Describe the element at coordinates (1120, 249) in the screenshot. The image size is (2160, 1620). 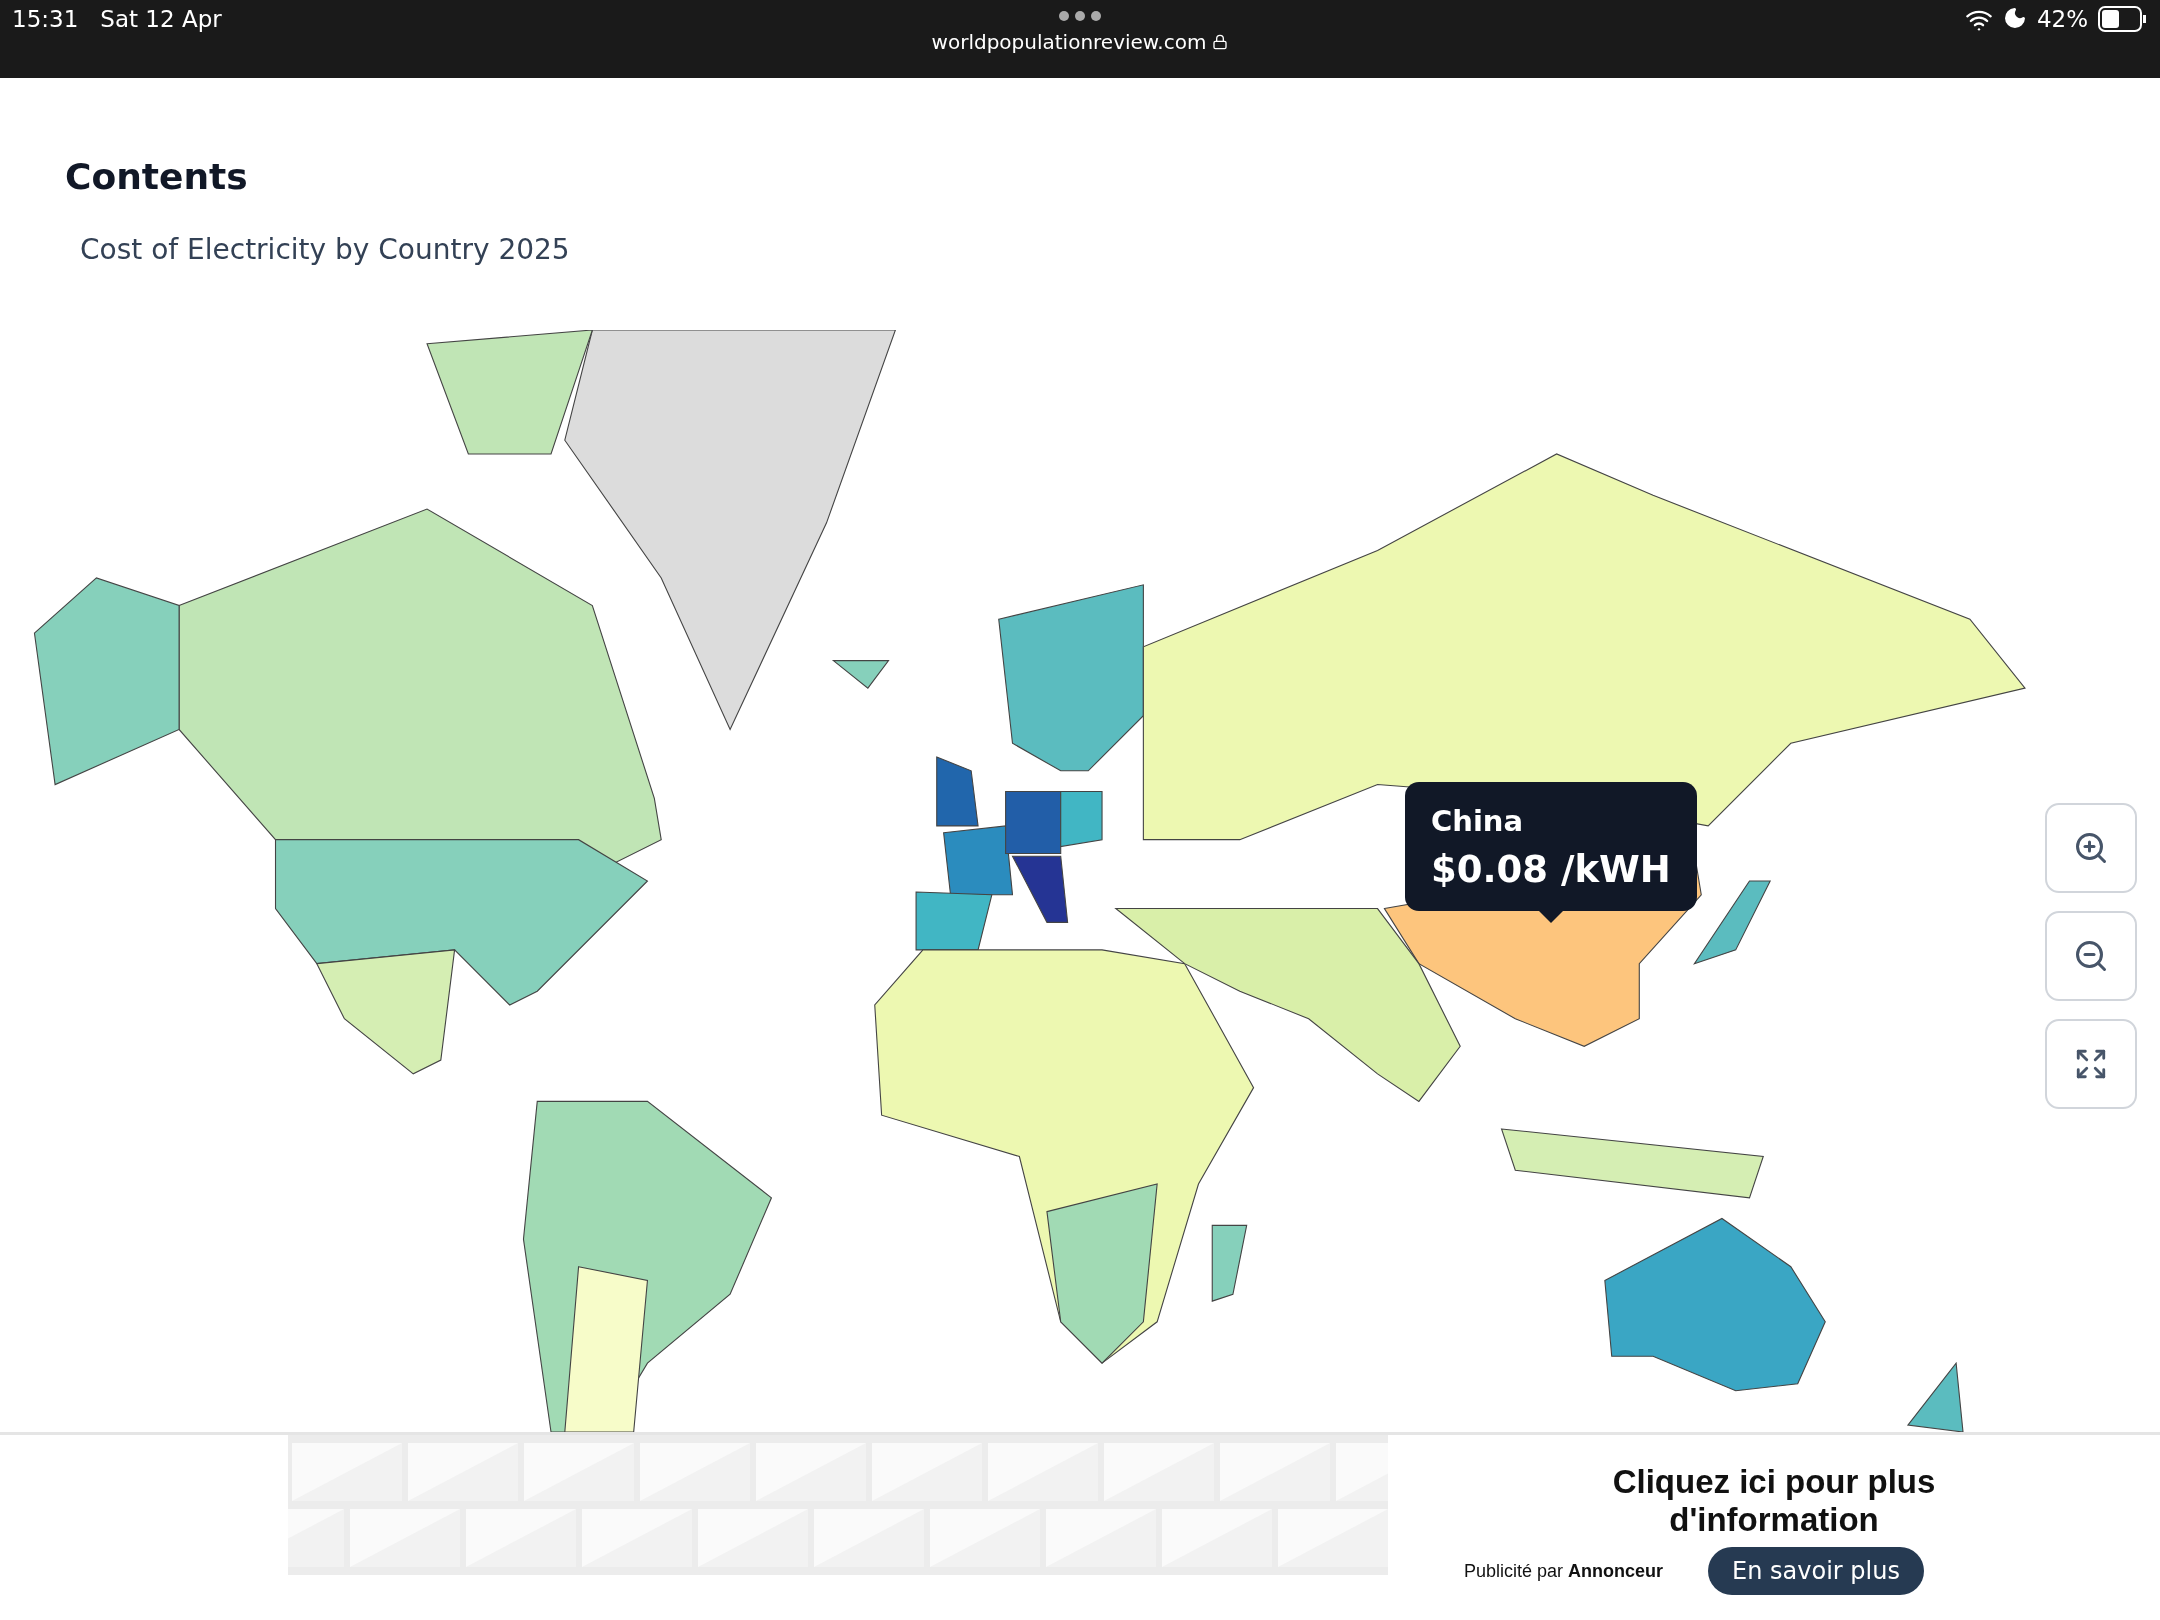
I see `contents-link: Cost of Electricity by Country 2025` at that location.